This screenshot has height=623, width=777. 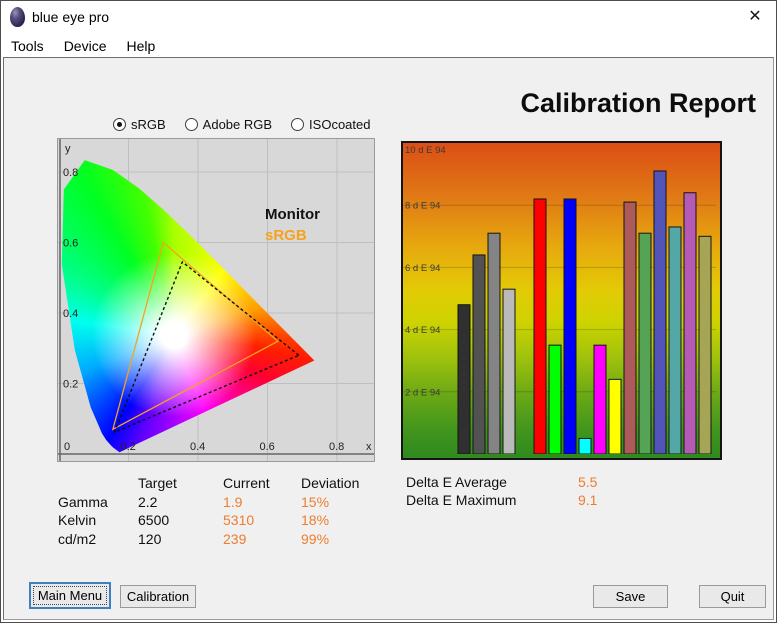 What do you see at coordinates (77, 538) in the screenshot?
I see `row-label: cd/m2` at bounding box center [77, 538].